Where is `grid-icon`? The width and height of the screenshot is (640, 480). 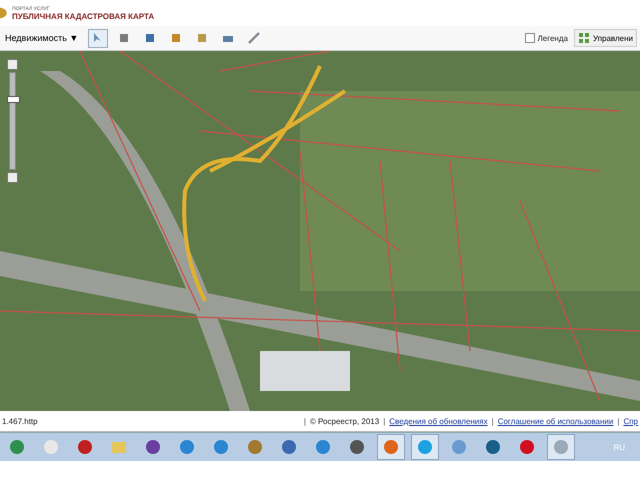
grid-icon is located at coordinates (584, 38).